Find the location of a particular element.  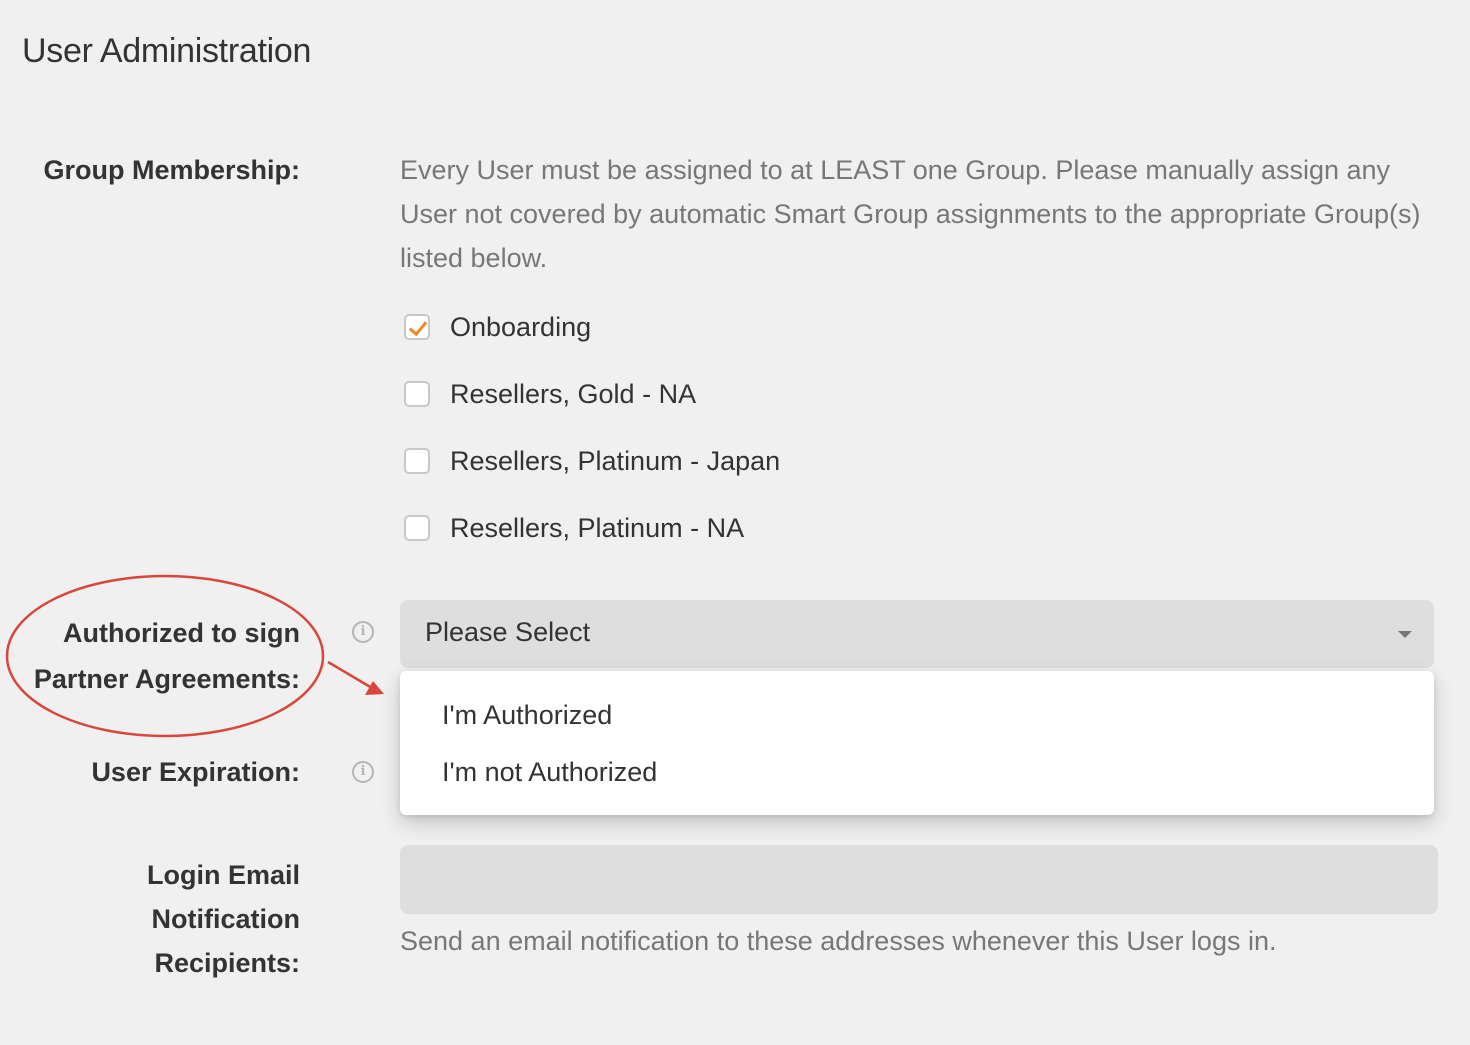

resellers-platinum-na-checkbox is located at coordinates (417, 528).